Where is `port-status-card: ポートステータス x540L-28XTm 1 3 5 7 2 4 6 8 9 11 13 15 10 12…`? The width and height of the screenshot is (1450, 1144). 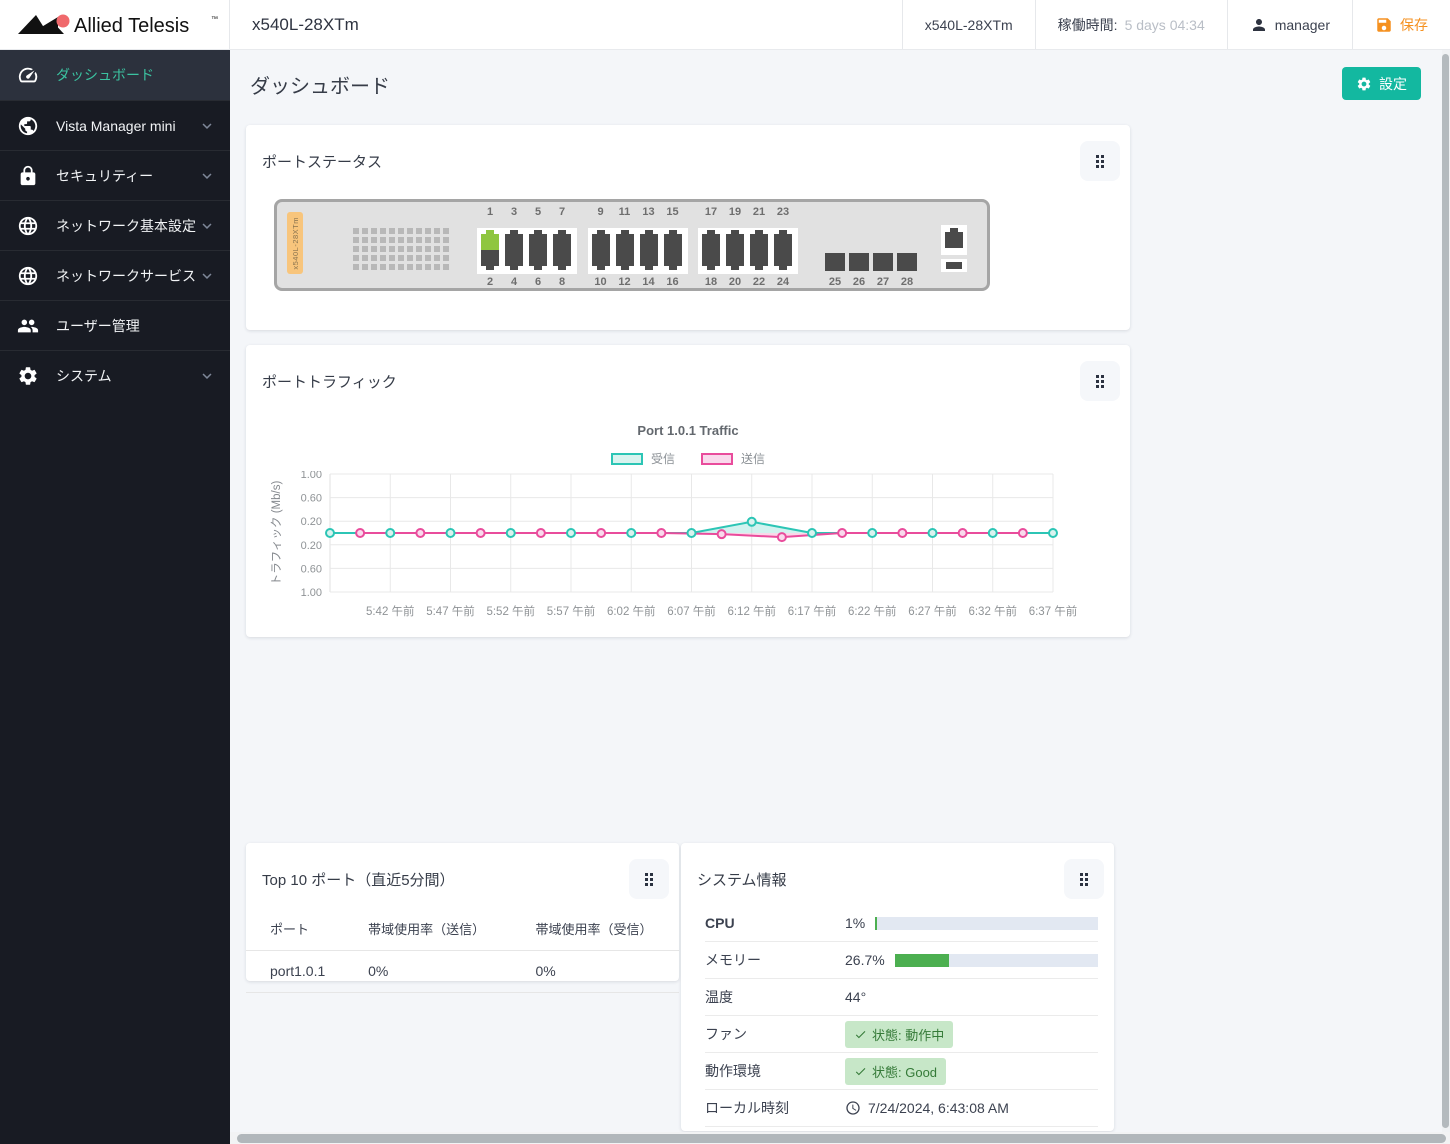
port-status-card: ポートステータス x540L-28XTm 1 3 5 7 2 4 6 8 9 11 13 15 10 12… is located at coordinates (688, 227).